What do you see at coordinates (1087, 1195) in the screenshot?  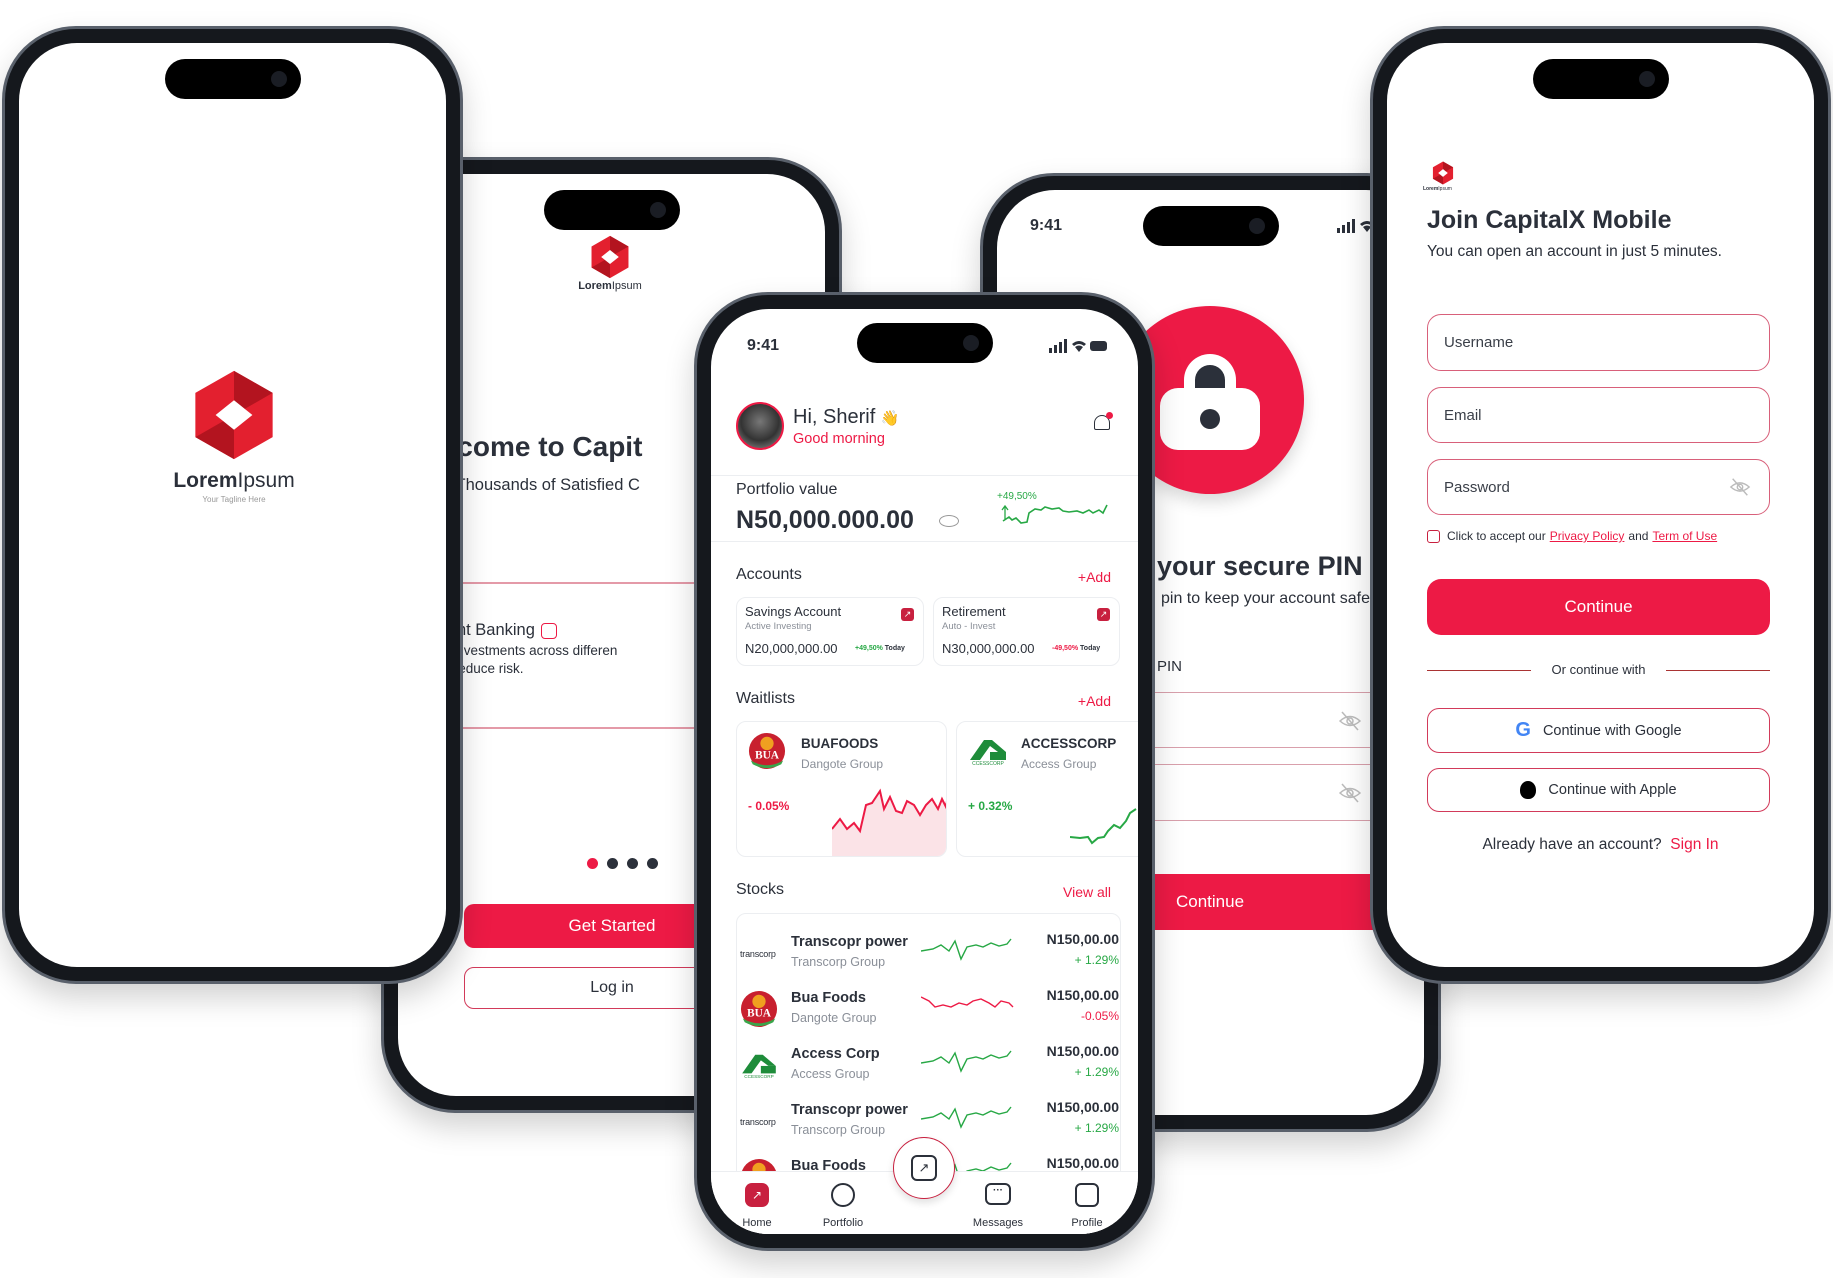 I see `profile-icon` at bounding box center [1087, 1195].